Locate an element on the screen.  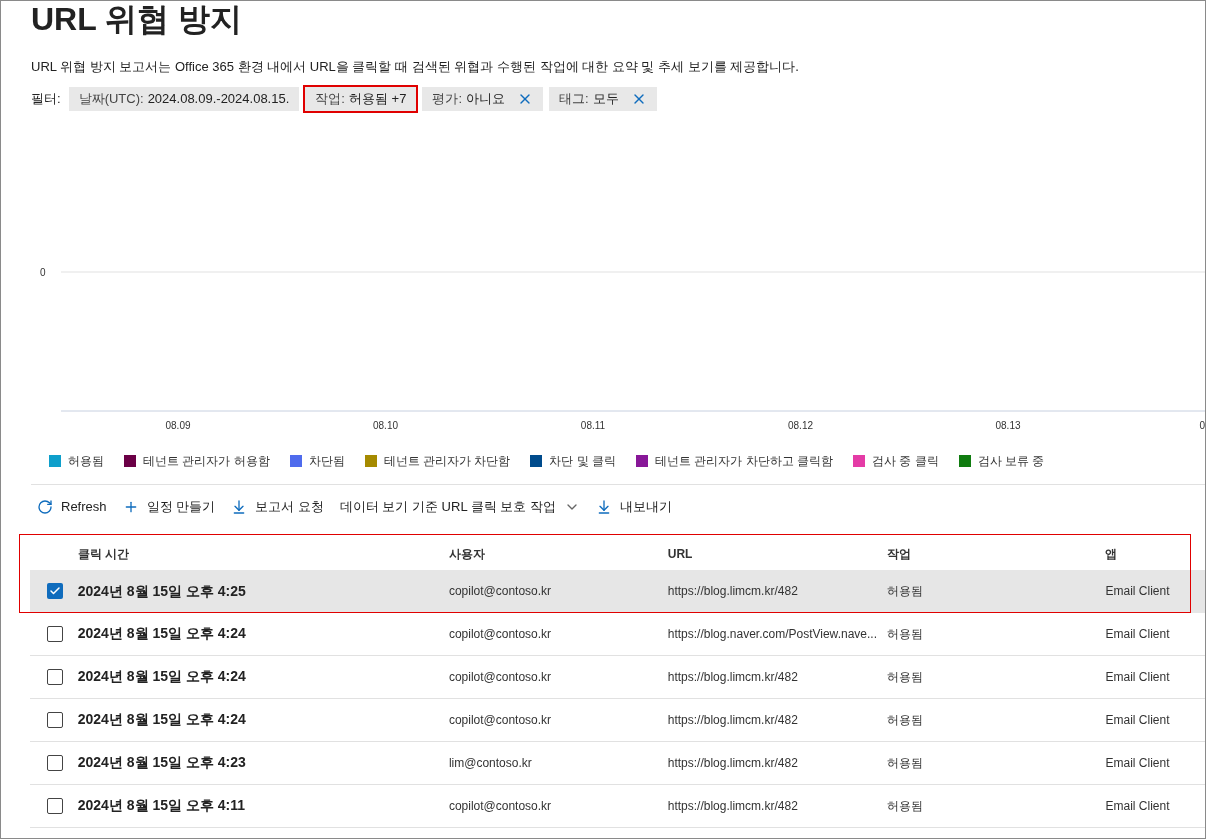
column-header: URL is located at coordinates (777, 553).